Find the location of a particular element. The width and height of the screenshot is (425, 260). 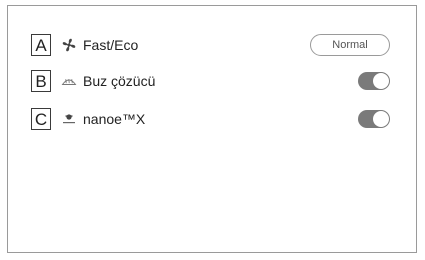

nanoe-toggle is located at coordinates (374, 119).